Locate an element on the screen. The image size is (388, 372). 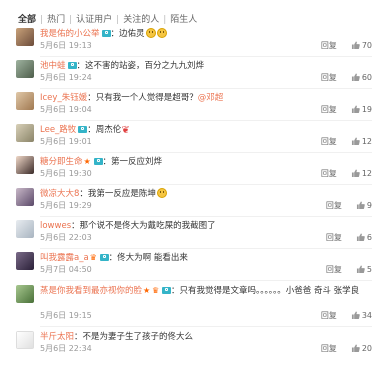
comment-text-line: 糖分即生命★ ：第一反应刘烨 is located at coordinates (101, 162).